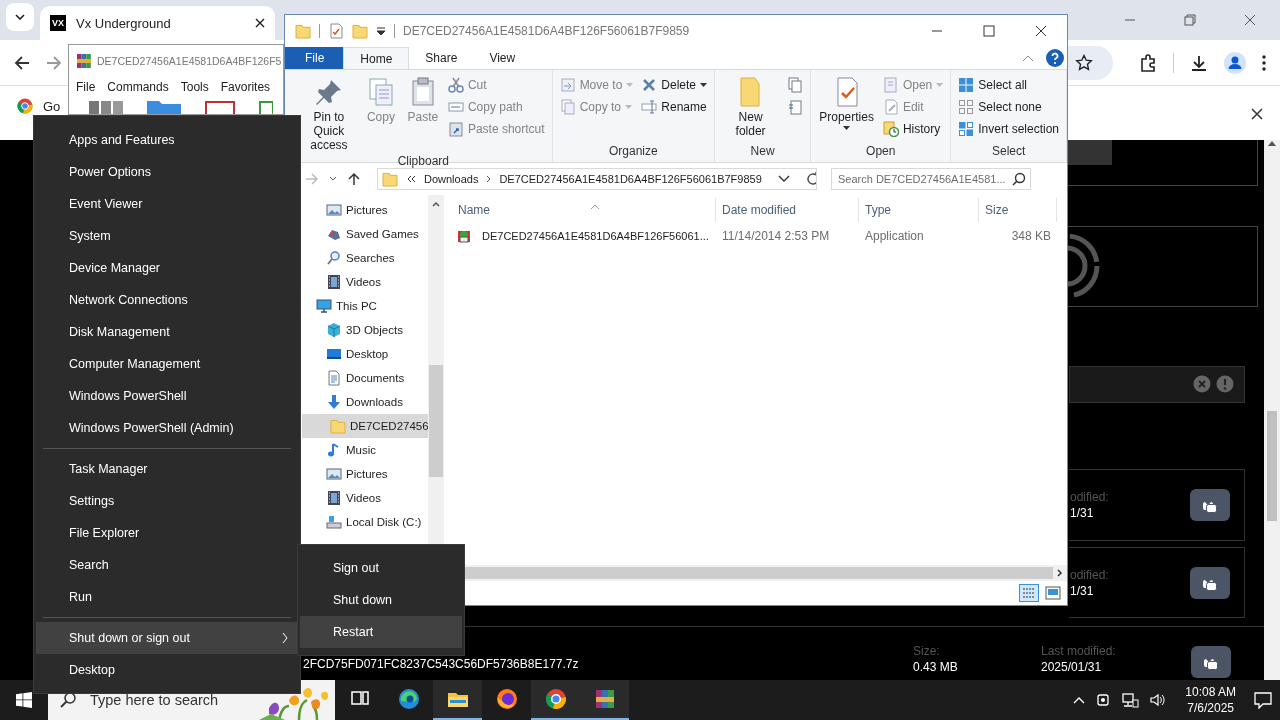  Describe the element at coordinates (189, 60) in the screenshot. I see `window-title: DE7CED27456A1E4581D6A4BF126F5` at that location.